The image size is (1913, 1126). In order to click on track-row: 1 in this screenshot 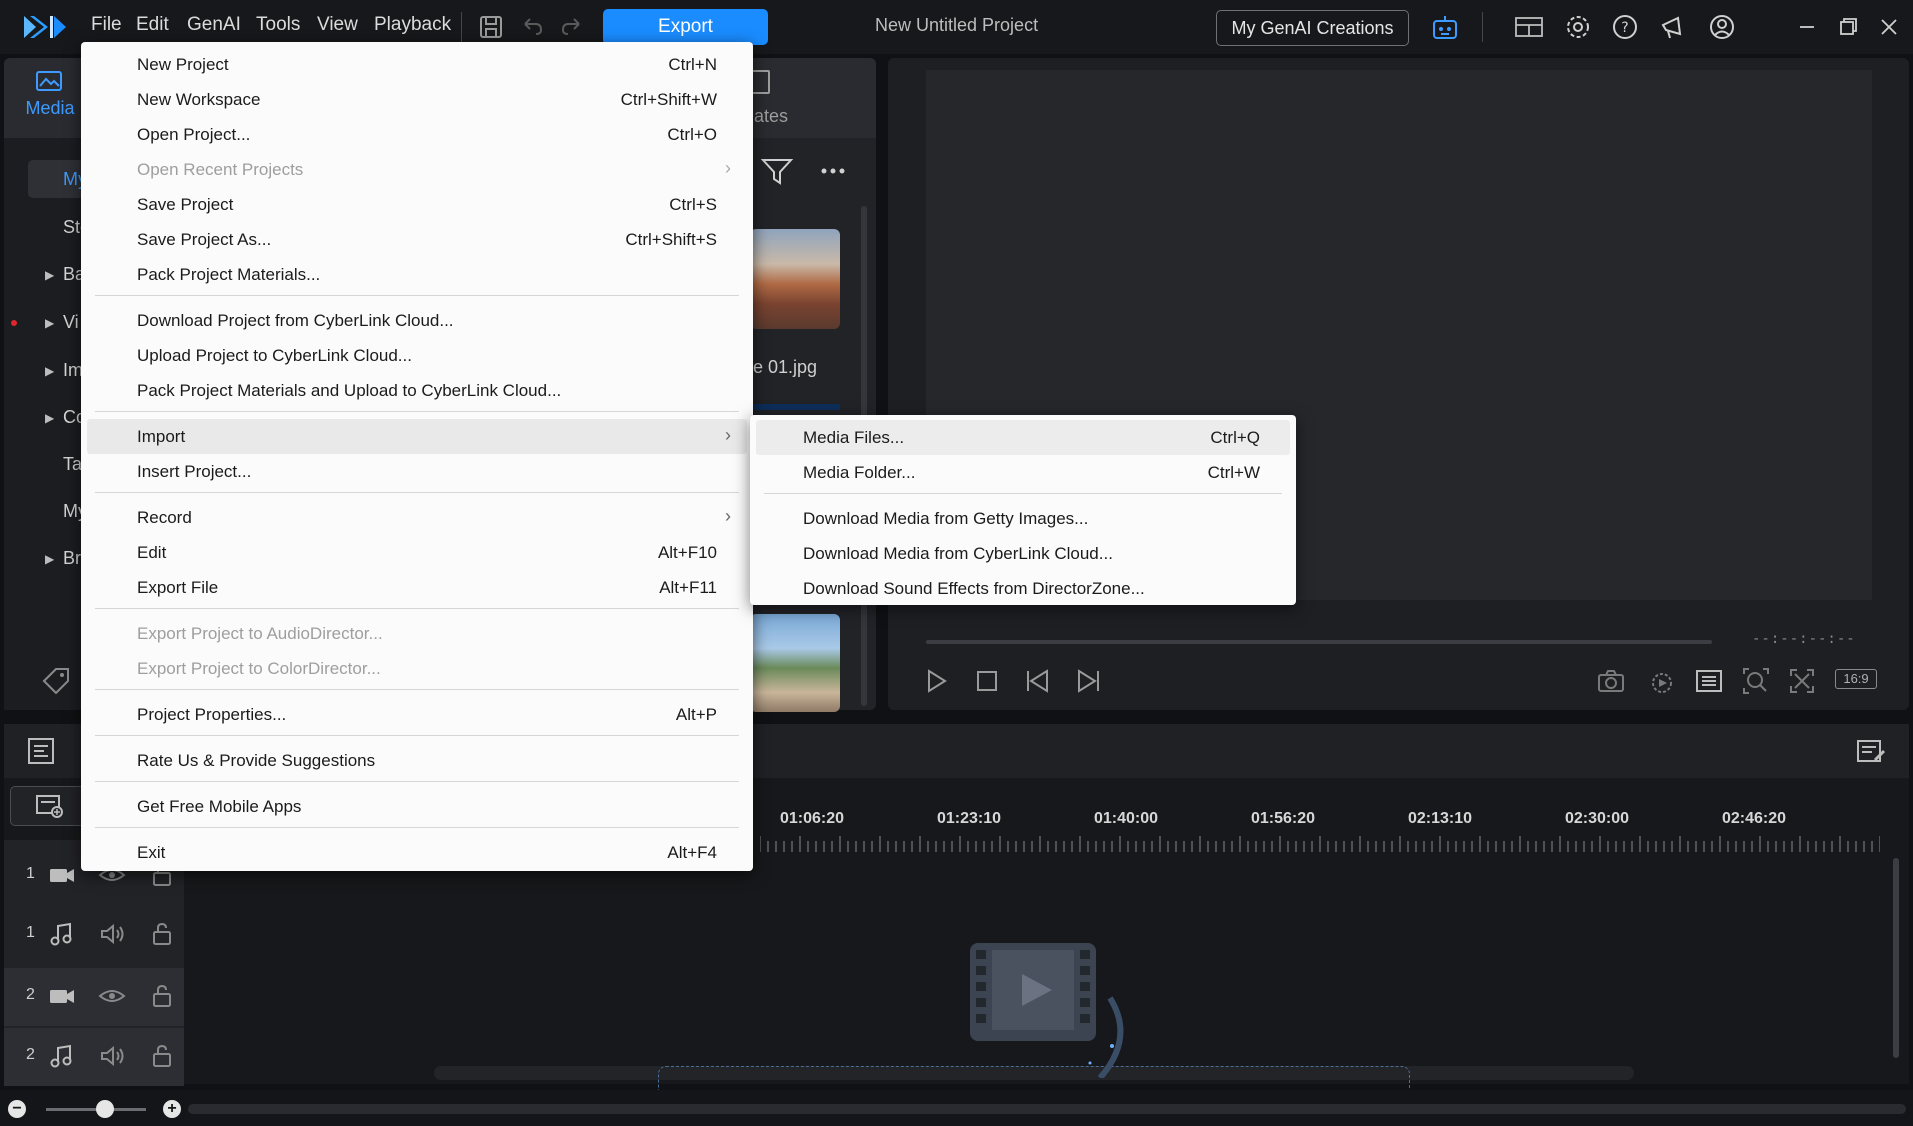, I will do `click(94, 935)`.